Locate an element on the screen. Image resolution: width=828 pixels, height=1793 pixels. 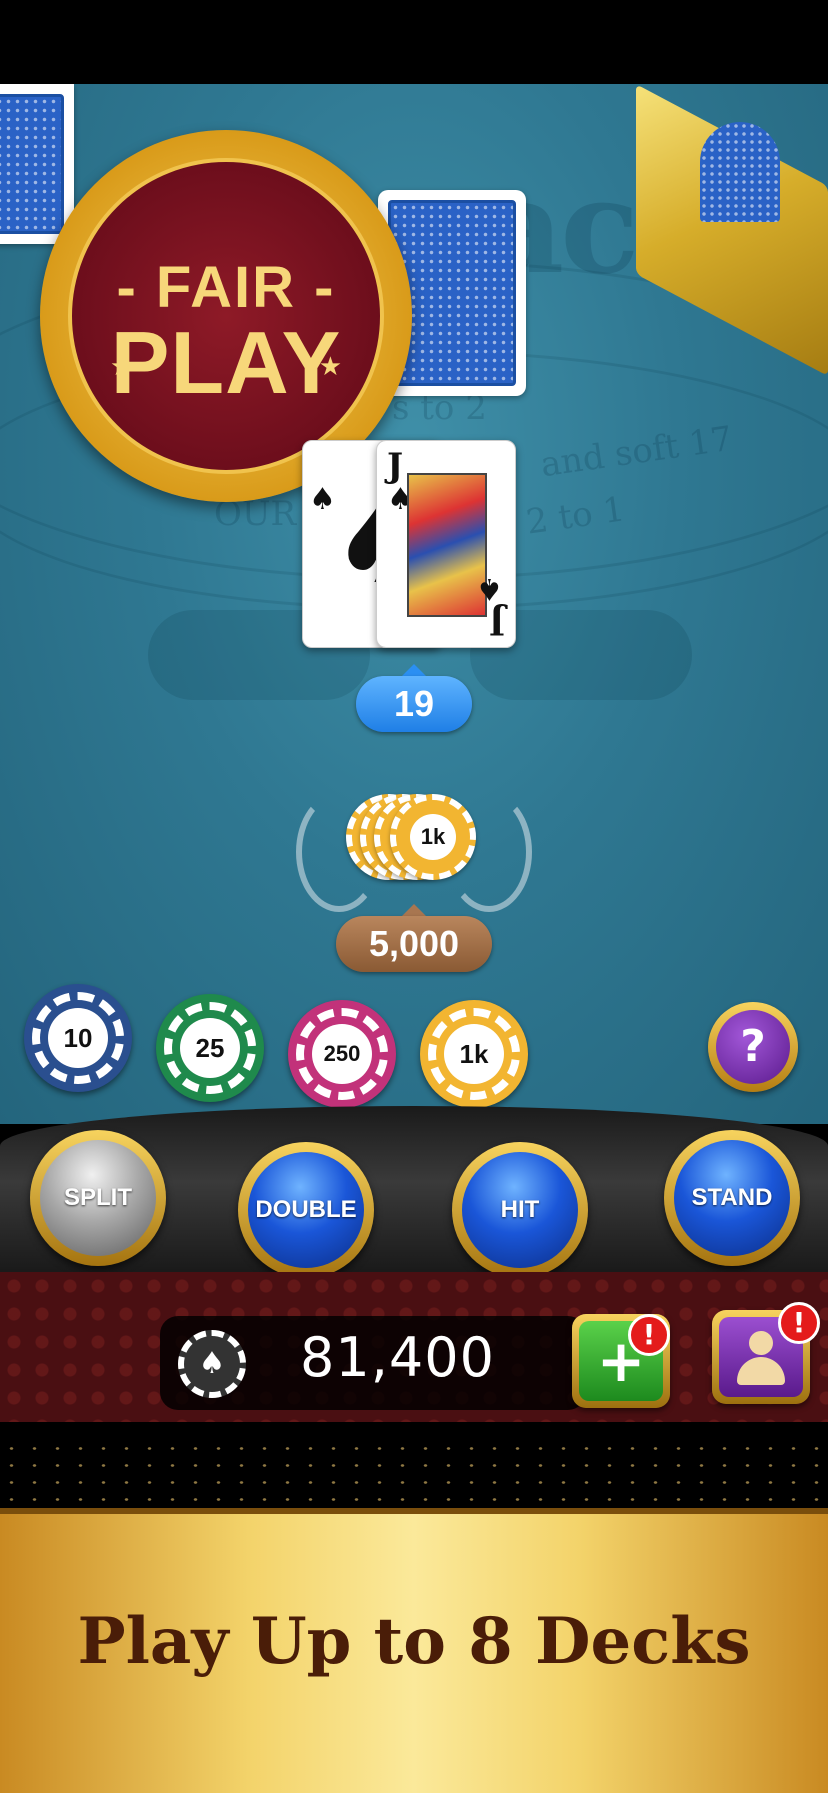
promo-text: Play Up to 8 Decks is located at coordinates (414, 1641).